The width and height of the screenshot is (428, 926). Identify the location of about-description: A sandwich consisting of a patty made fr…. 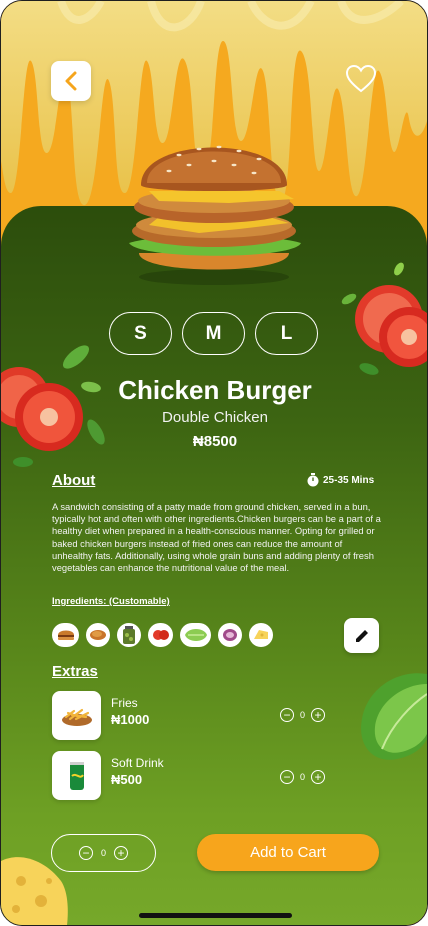
(216, 537).